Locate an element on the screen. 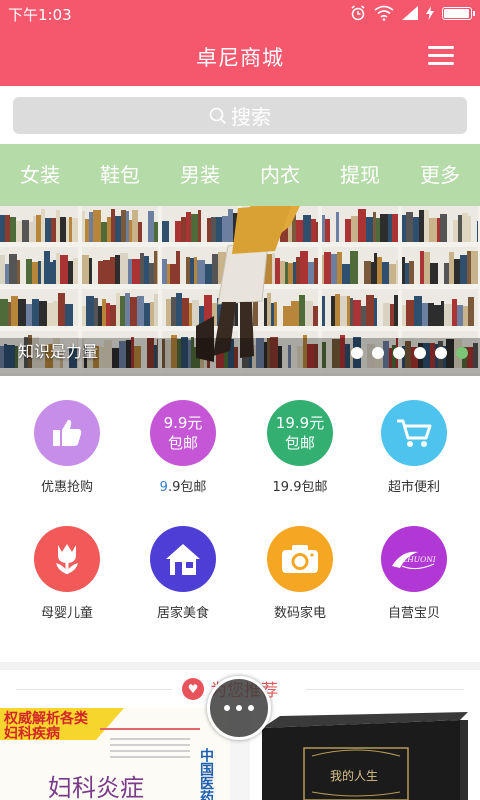 The width and height of the screenshot is (480, 800). category-item: 更多 is located at coordinates (440, 175).